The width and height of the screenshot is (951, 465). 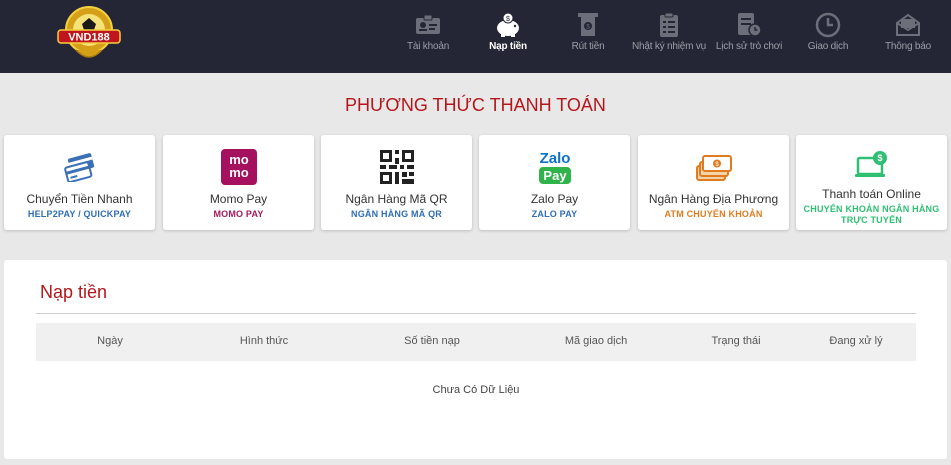 What do you see at coordinates (508, 25) in the screenshot?
I see `piggy-bank-icon: $` at bounding box center [508, 25].